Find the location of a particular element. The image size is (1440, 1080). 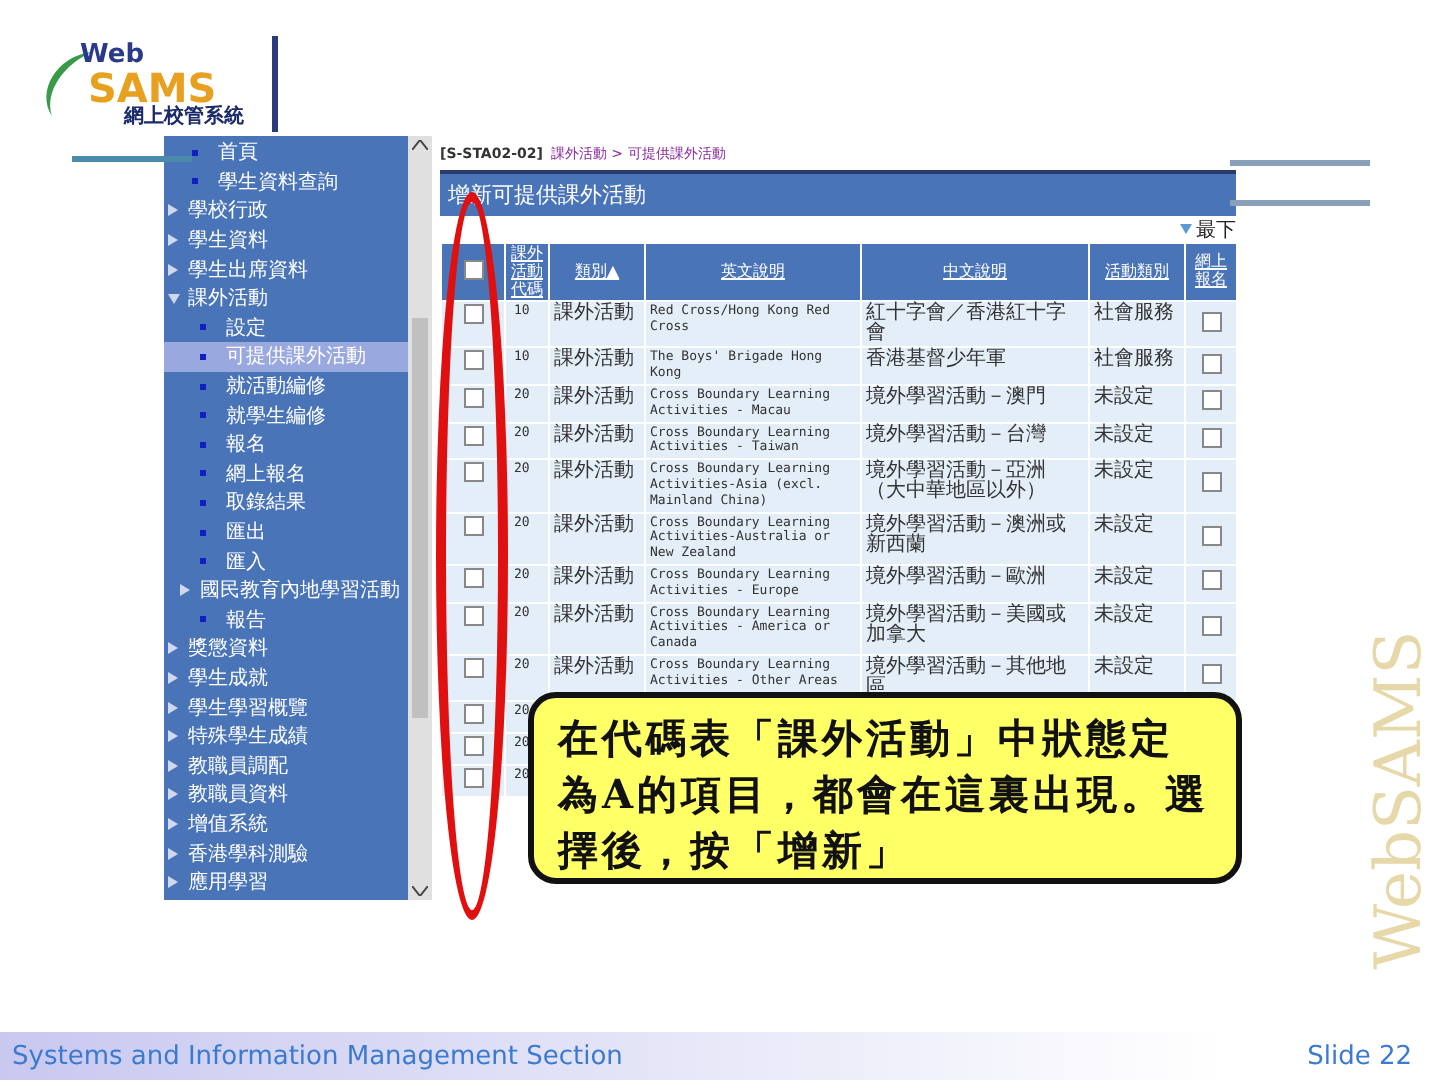

sidebar-item: 學生學習概覽 is located at coordinates (286, 707).